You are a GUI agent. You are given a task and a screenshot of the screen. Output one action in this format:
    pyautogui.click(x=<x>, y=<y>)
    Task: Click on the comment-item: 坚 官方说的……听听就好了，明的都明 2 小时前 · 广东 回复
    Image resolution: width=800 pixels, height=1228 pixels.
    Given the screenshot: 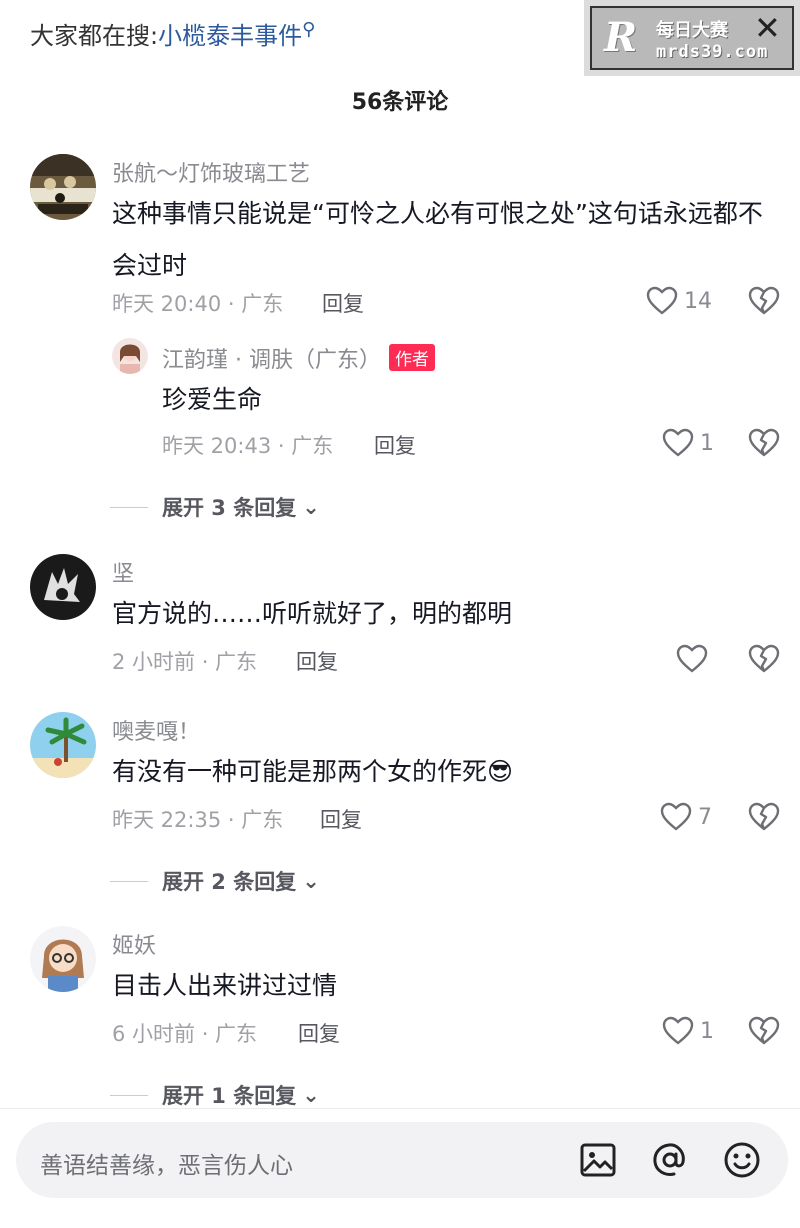 What is the action you would take?
    pyautogui.click(x=400, y=619)
    